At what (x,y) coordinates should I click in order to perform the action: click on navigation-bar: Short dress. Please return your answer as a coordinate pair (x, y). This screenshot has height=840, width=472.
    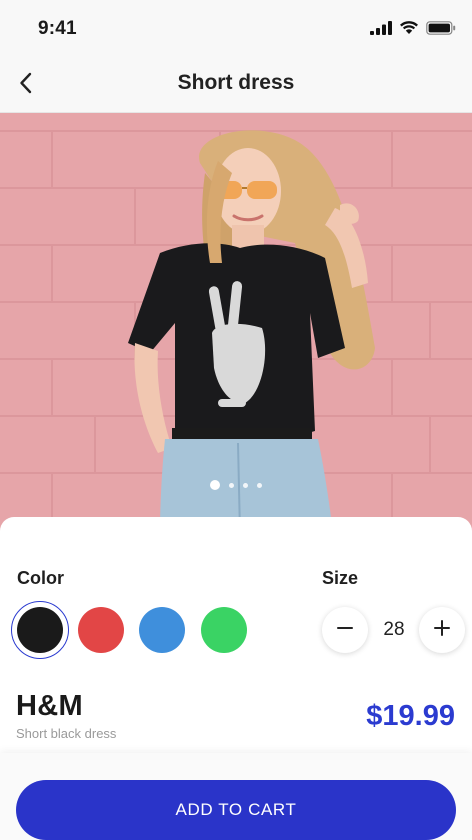
    Looking at the image, I should click on (236, 85).